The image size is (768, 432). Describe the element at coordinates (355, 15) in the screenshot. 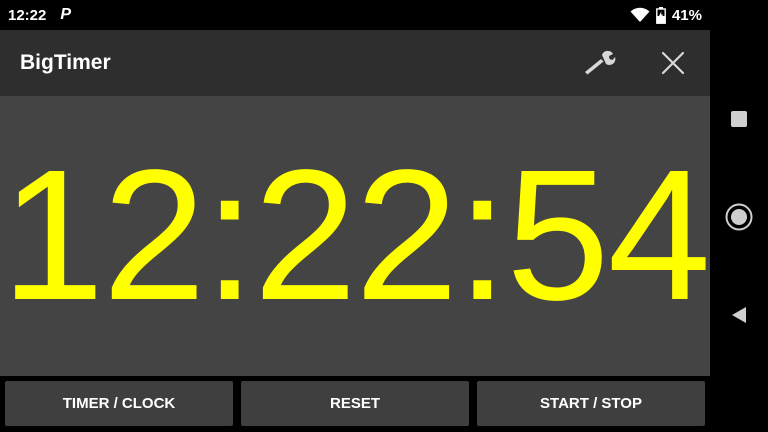

I see `status-bar: 12:22 P 41%` at that location.